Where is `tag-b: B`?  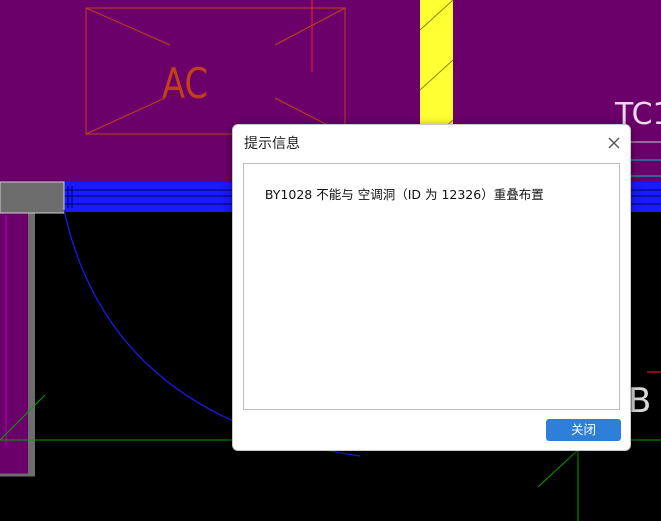
tag-b: B is located at coordinates (639, 401).